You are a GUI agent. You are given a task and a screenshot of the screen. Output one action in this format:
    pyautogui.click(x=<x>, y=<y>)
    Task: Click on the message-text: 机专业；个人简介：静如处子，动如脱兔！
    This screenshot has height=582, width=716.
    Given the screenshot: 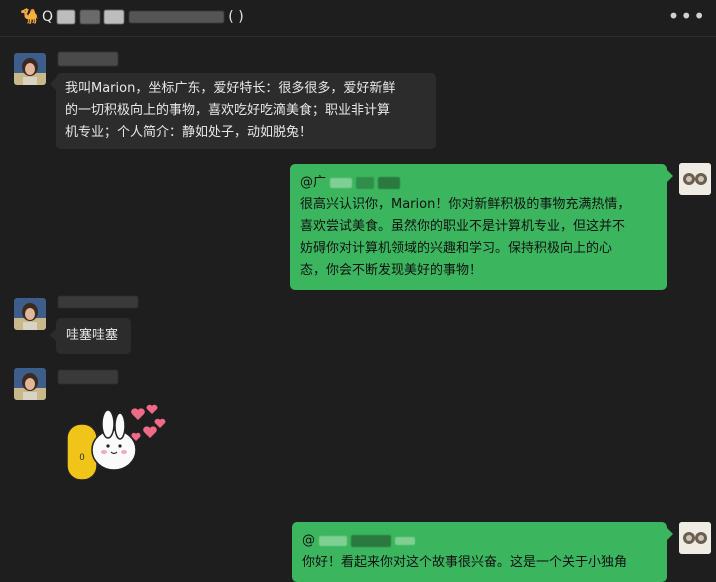 What is the action you would take?
    pyautogui.click(x=189, y=132)
    